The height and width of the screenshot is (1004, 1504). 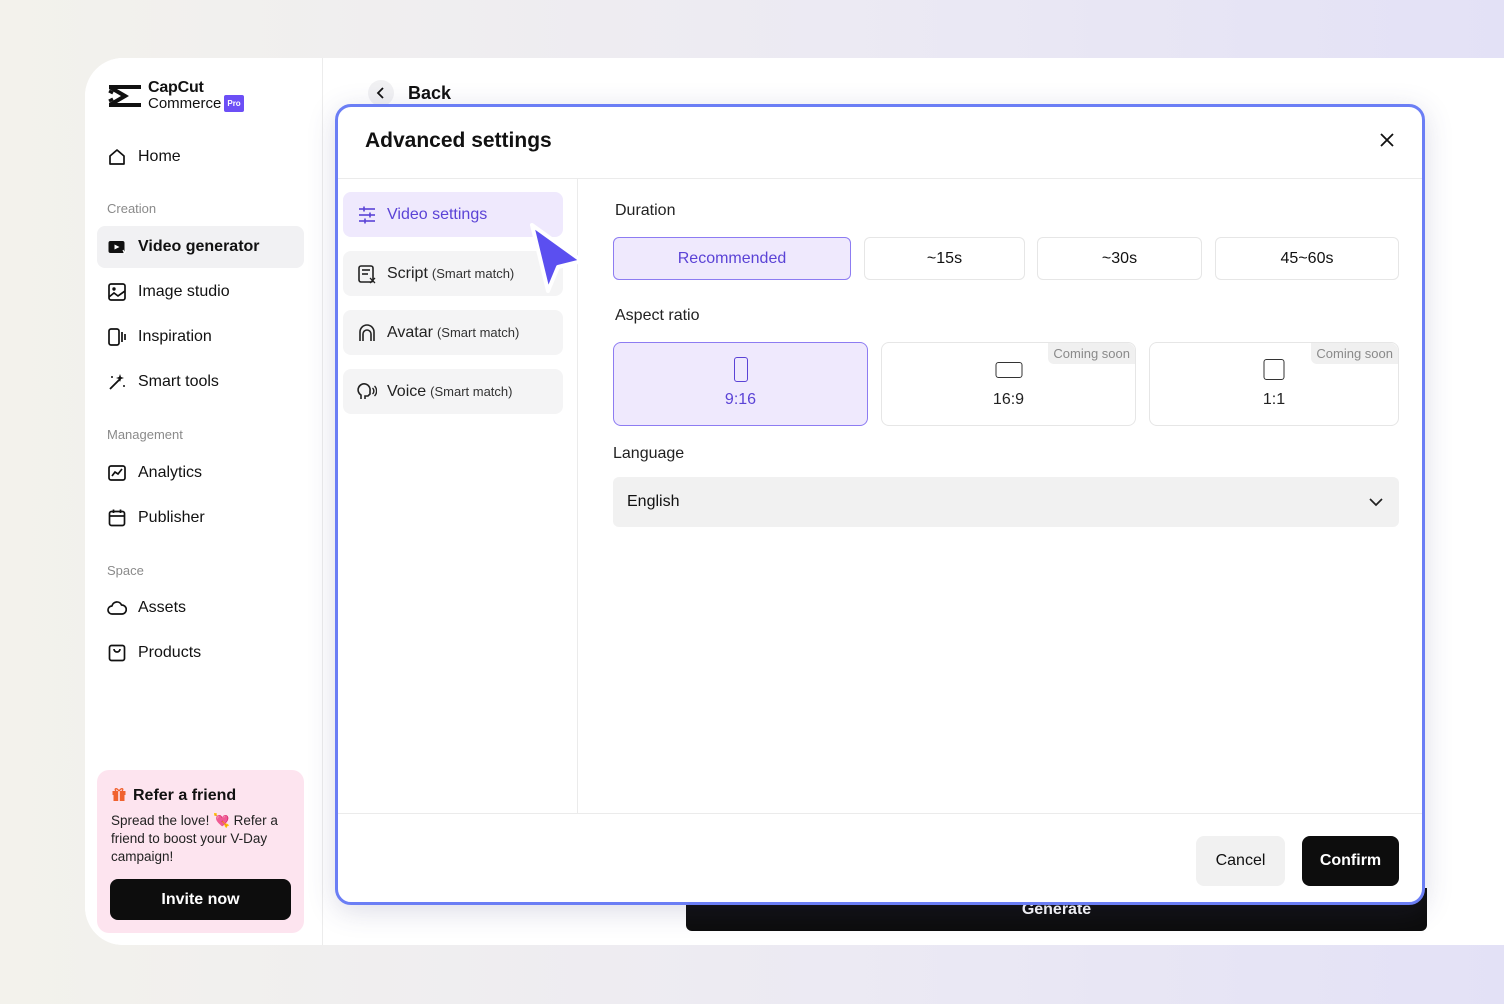 I want to click on sidebar-item-label: Video generator, so click(x=199, y=246).